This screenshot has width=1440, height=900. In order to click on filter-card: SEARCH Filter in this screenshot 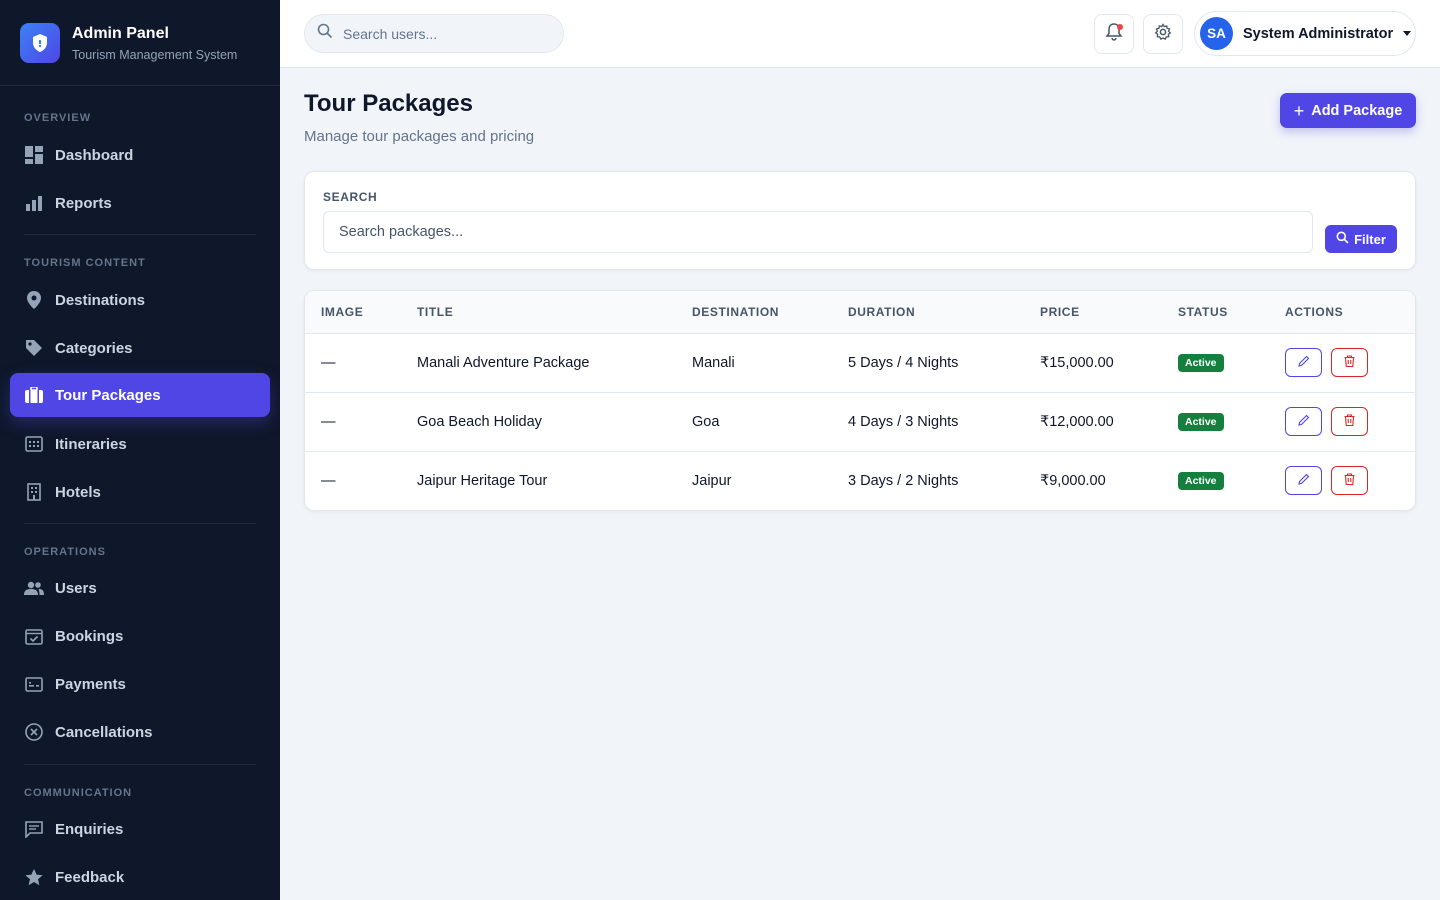, I will do `click(860, 220)`.